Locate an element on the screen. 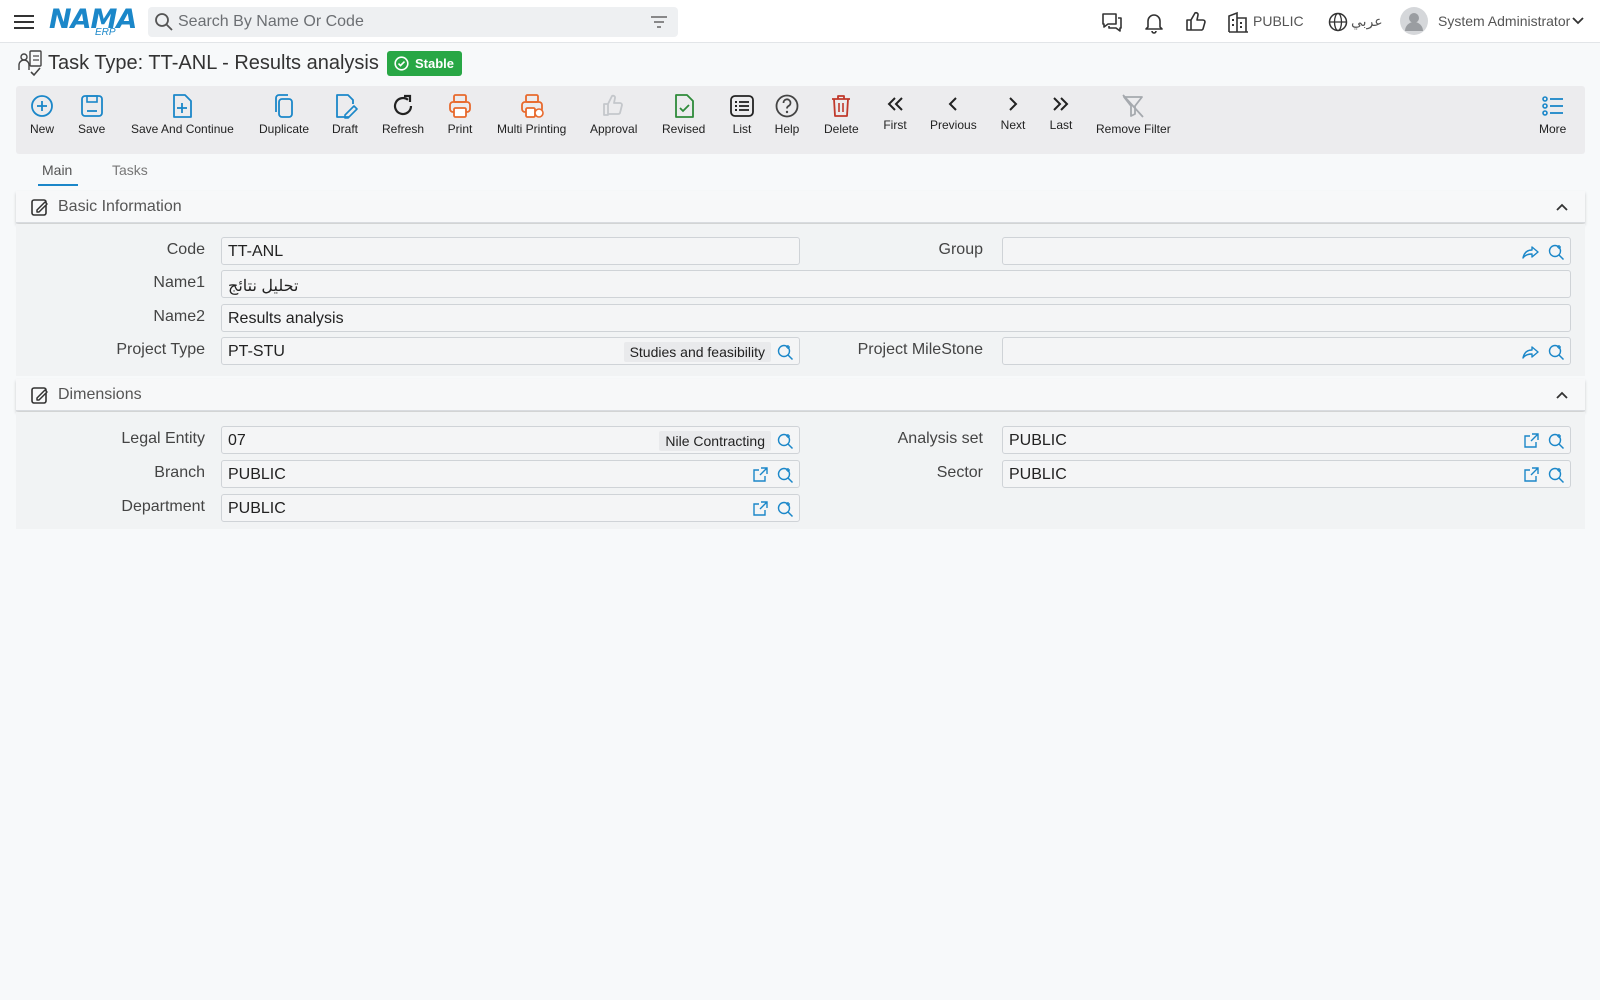 This screenshot has width=1600, height=1000. approval-button: Approval is located at coordinates (613, 114).